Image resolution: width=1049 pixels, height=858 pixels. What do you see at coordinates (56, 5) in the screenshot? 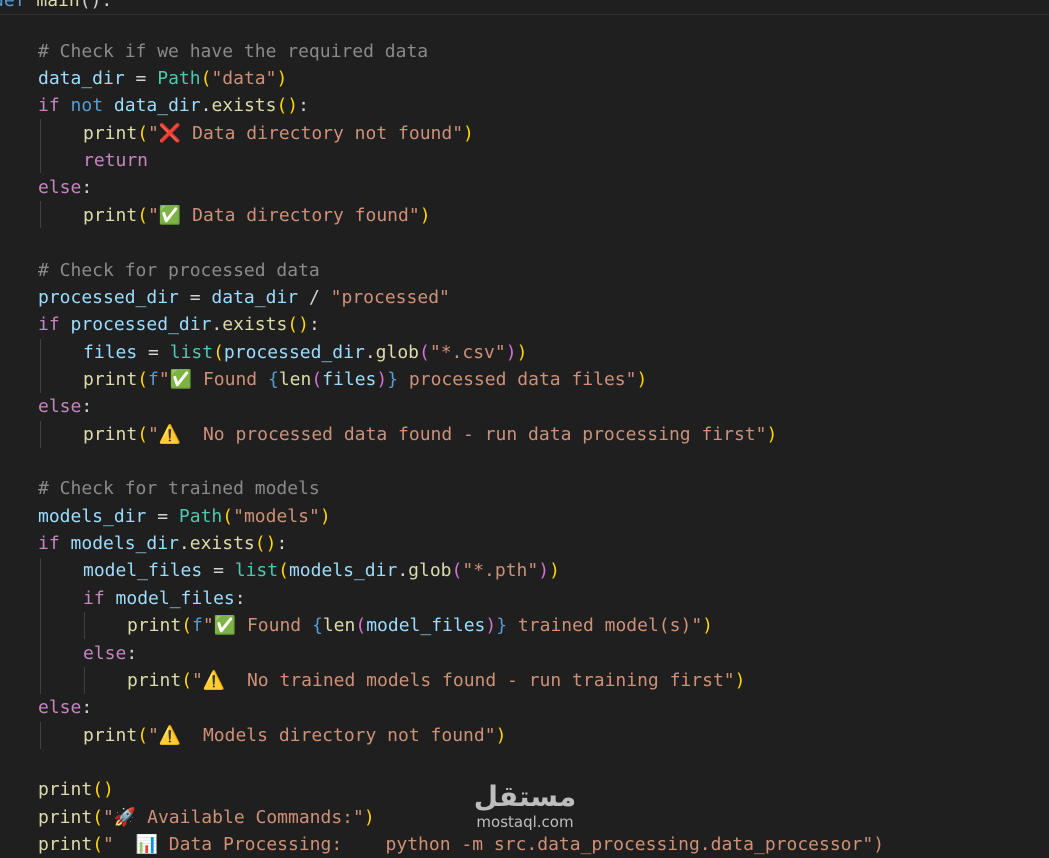
I see `code-line-def-main: def main():` at bounding box center [56, 5].